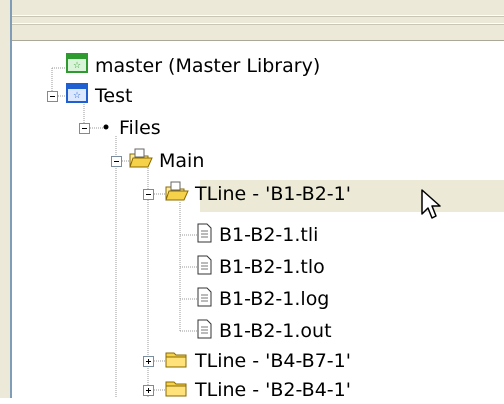  What do you see at coordinates (114, 96) in the screenshot?
I see `tree-item-label: Test` at bounding box center [114, 96].